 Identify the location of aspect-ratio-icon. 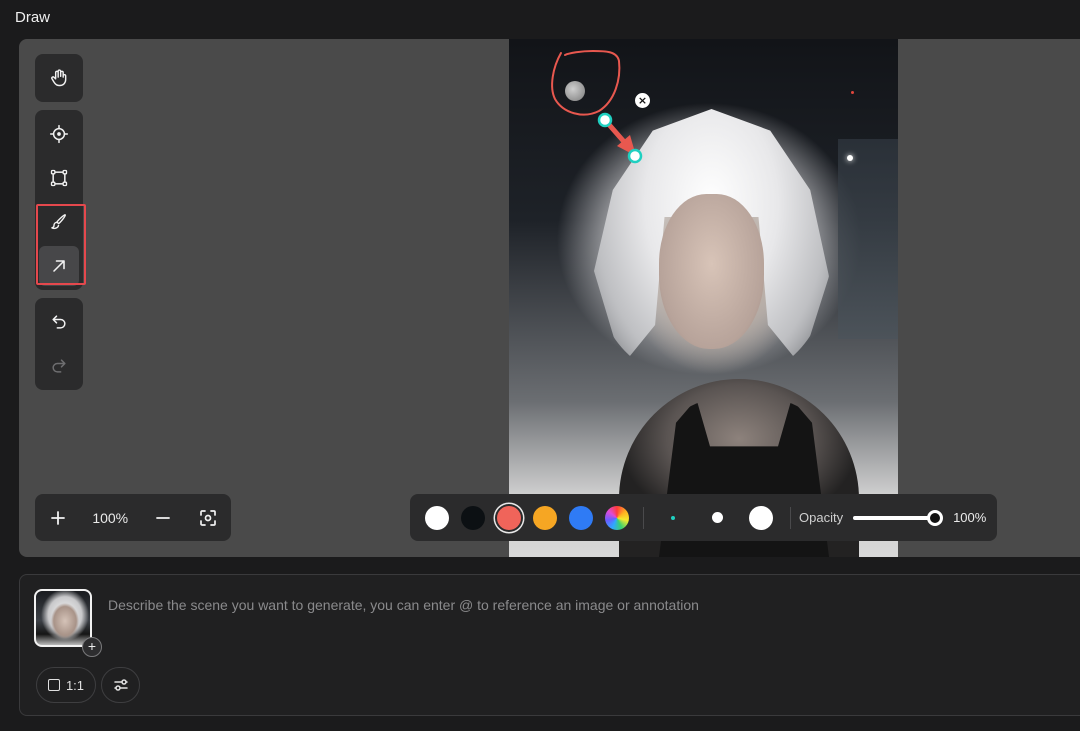
(53, 685).